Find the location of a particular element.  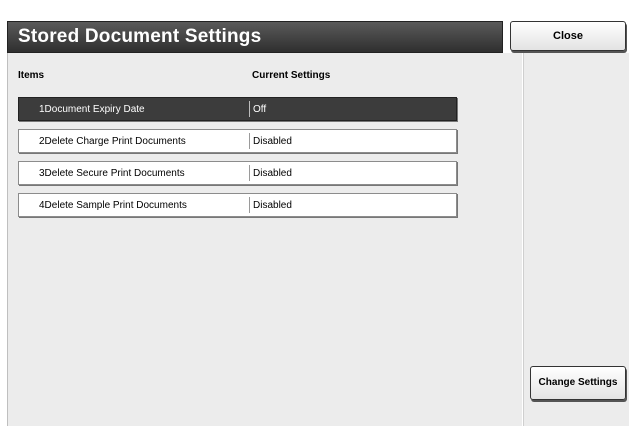

change-settings-button: Change Settings is located at coordinates (578, 383).